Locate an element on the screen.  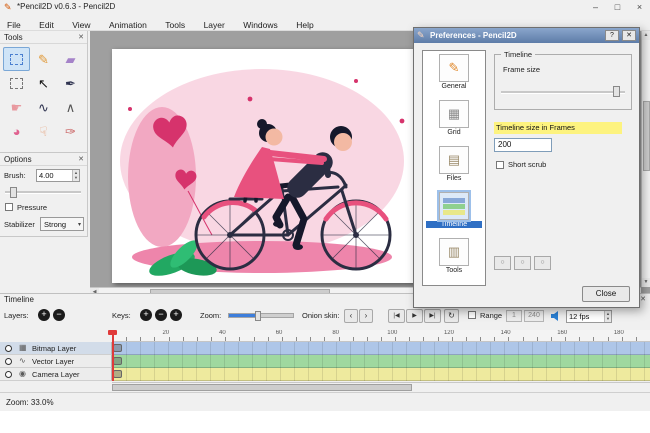
eraser-tool-icon: ▰ is located at coordinates (70, 59).